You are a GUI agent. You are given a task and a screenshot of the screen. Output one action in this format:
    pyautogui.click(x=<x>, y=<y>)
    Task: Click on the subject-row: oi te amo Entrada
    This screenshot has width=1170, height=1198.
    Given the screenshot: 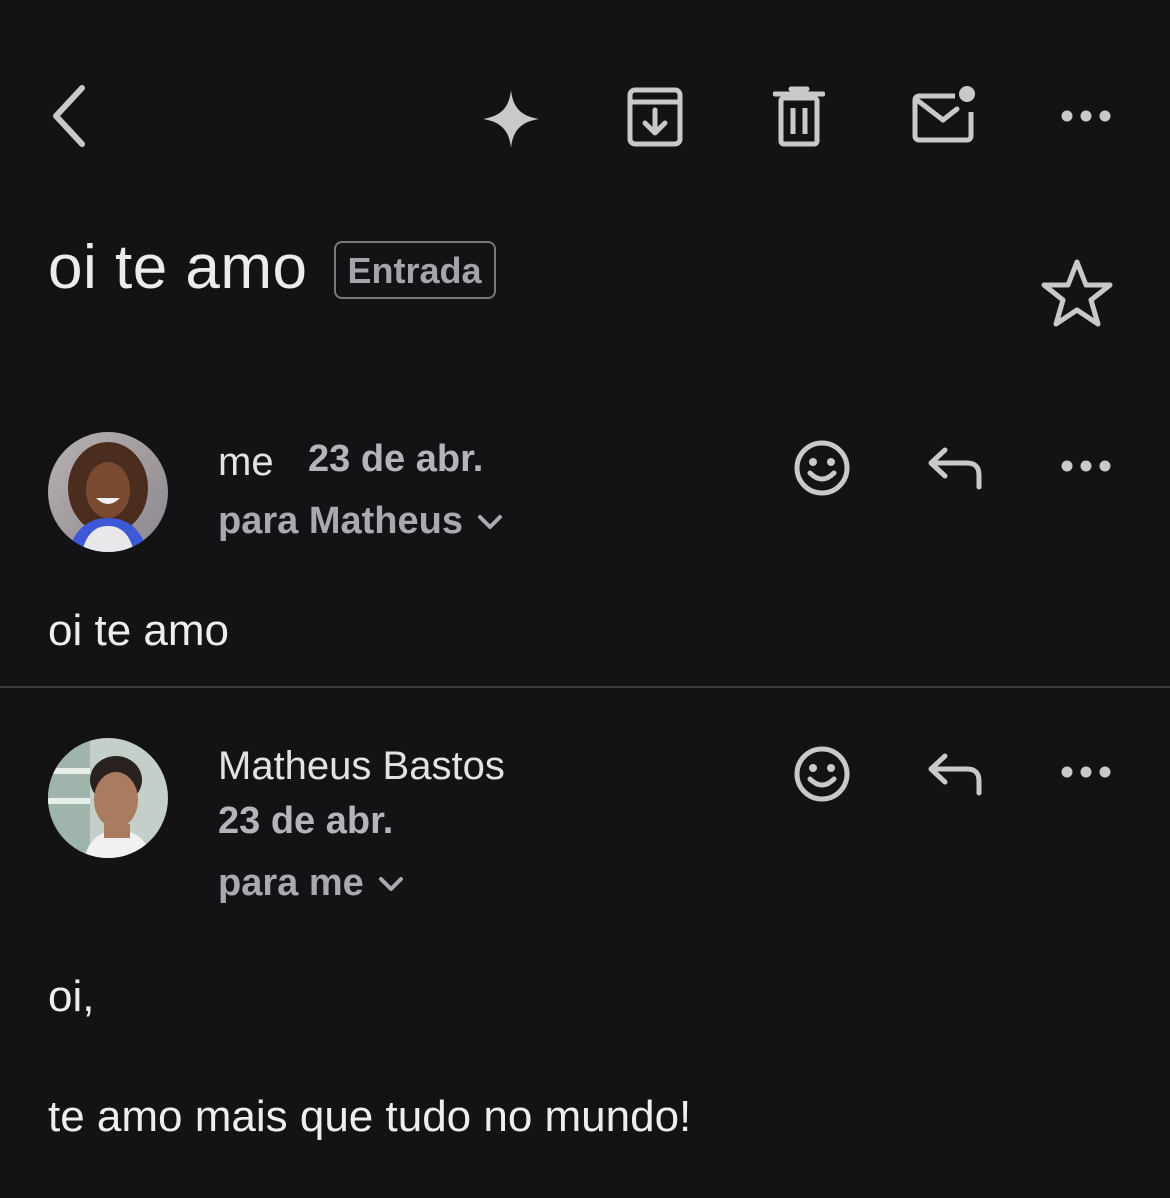 What is the action you would take?
    pyautogui.click(x=272, y=267)
    